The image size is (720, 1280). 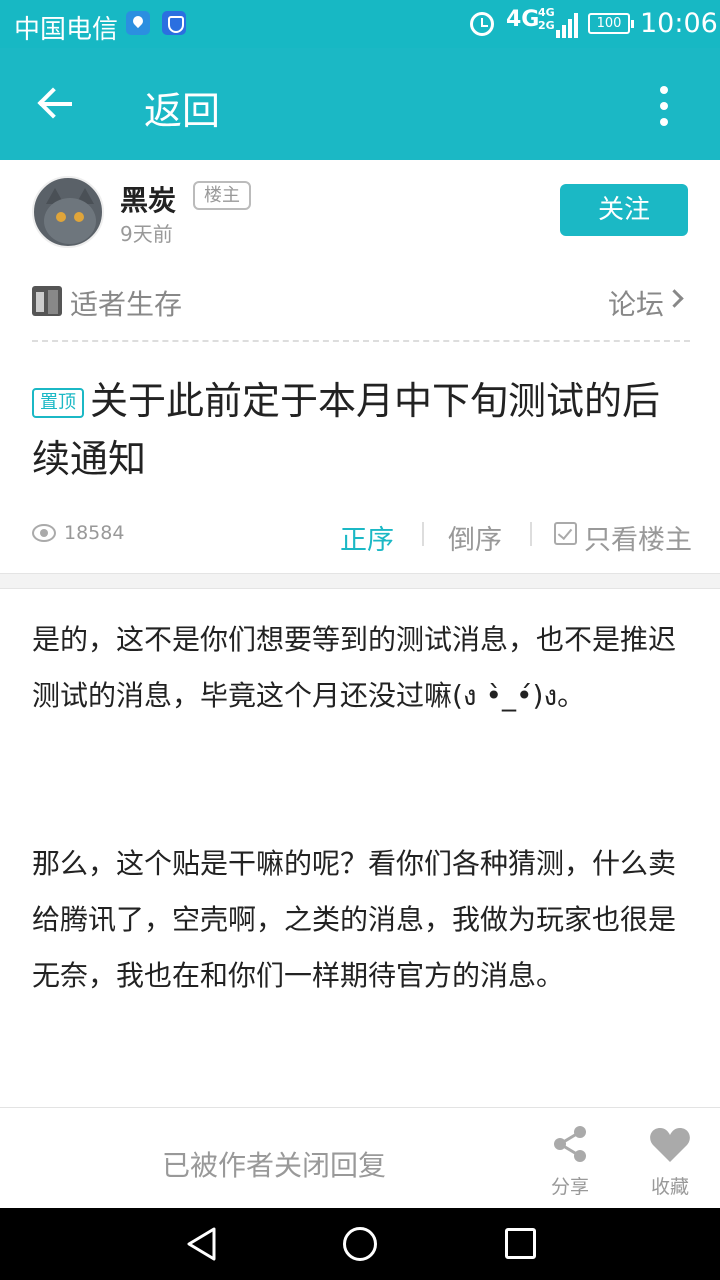 What do you see at coordinates (58, 403) in the screenshot?
I see `pin-badge: 置顶` at bounding box center [58, 403].